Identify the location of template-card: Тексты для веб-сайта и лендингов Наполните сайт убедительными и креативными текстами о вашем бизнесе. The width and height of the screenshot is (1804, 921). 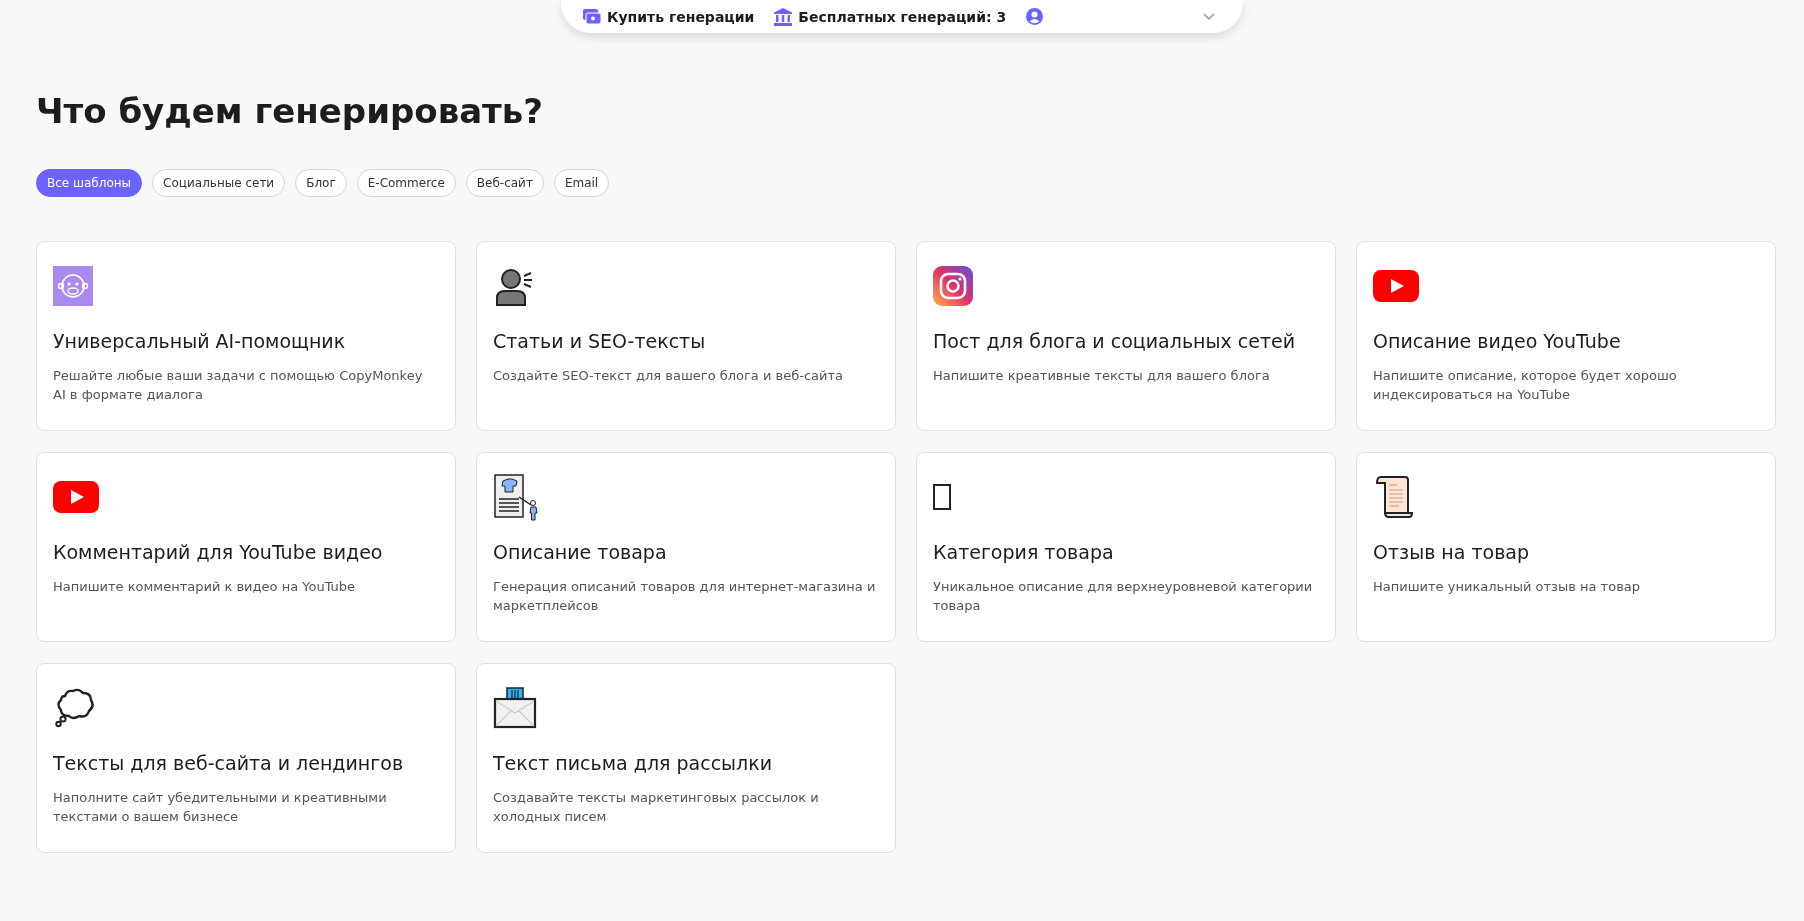
(246, 758).